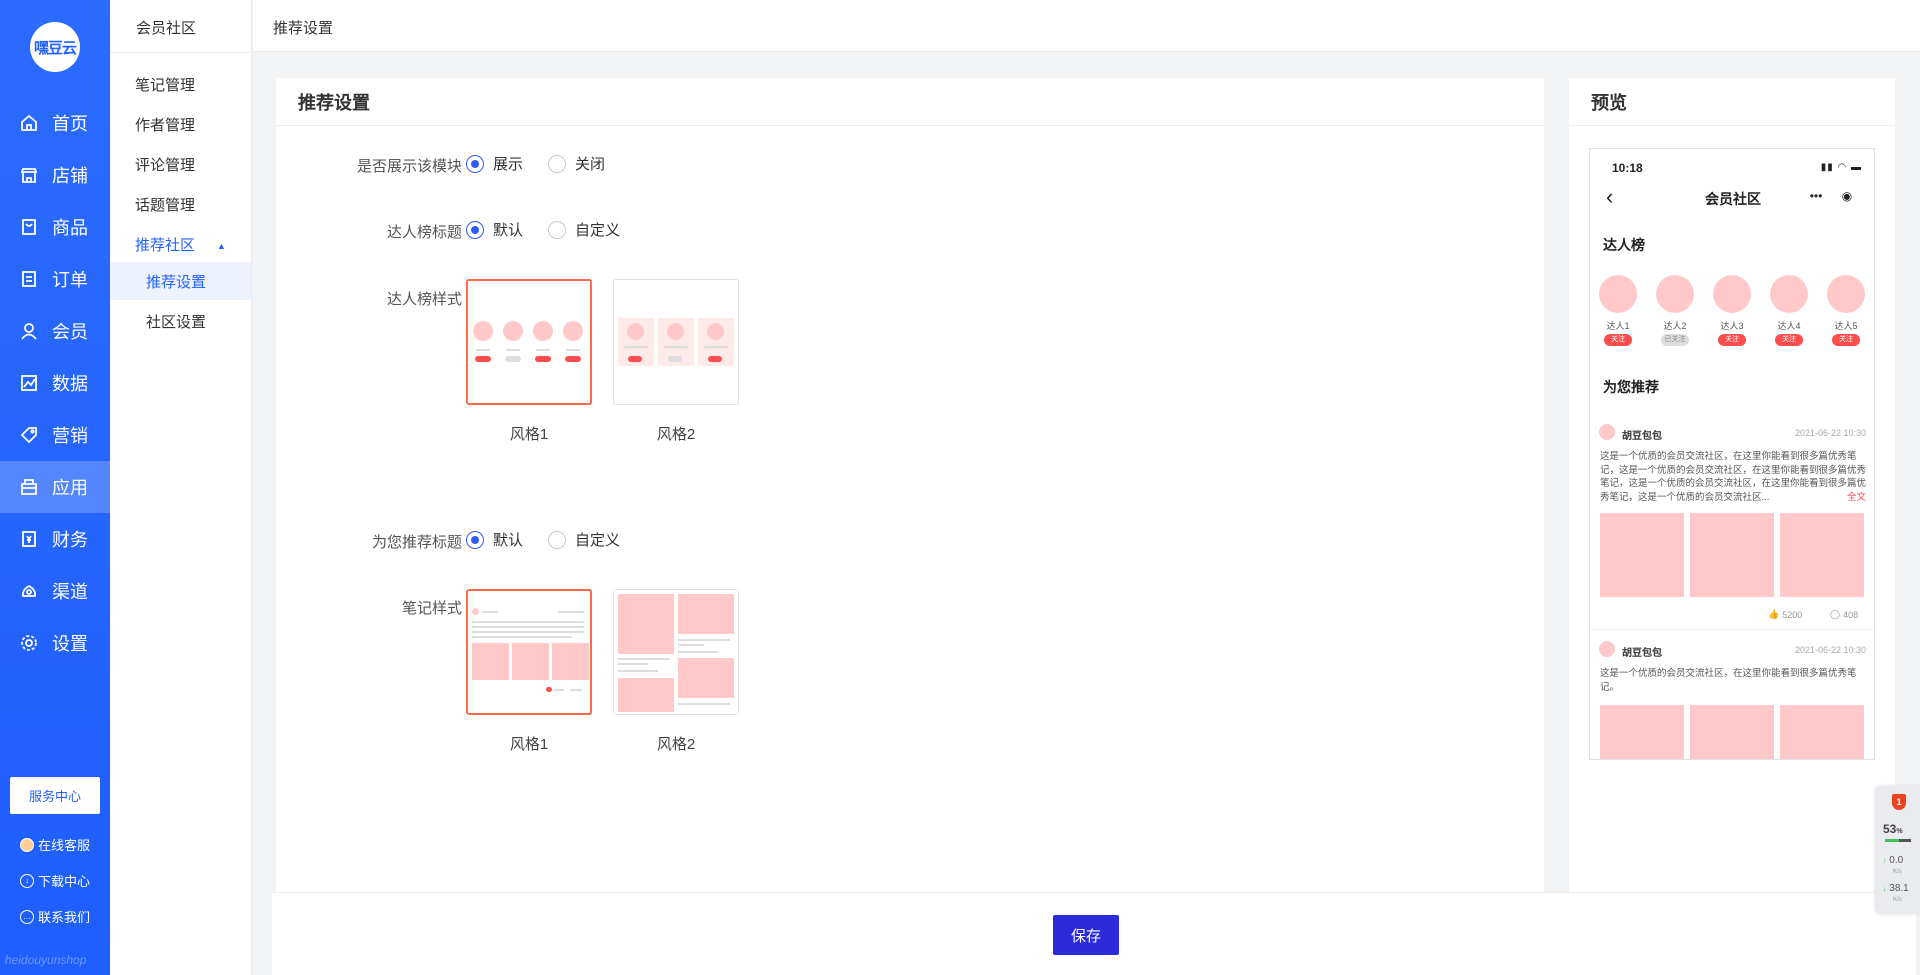 The width and height of the screenshot is (1920, 975). Describe the element at coordinates (55, 47) in the screenshot. I see `brand-logo: 嘿豆云` at that location.